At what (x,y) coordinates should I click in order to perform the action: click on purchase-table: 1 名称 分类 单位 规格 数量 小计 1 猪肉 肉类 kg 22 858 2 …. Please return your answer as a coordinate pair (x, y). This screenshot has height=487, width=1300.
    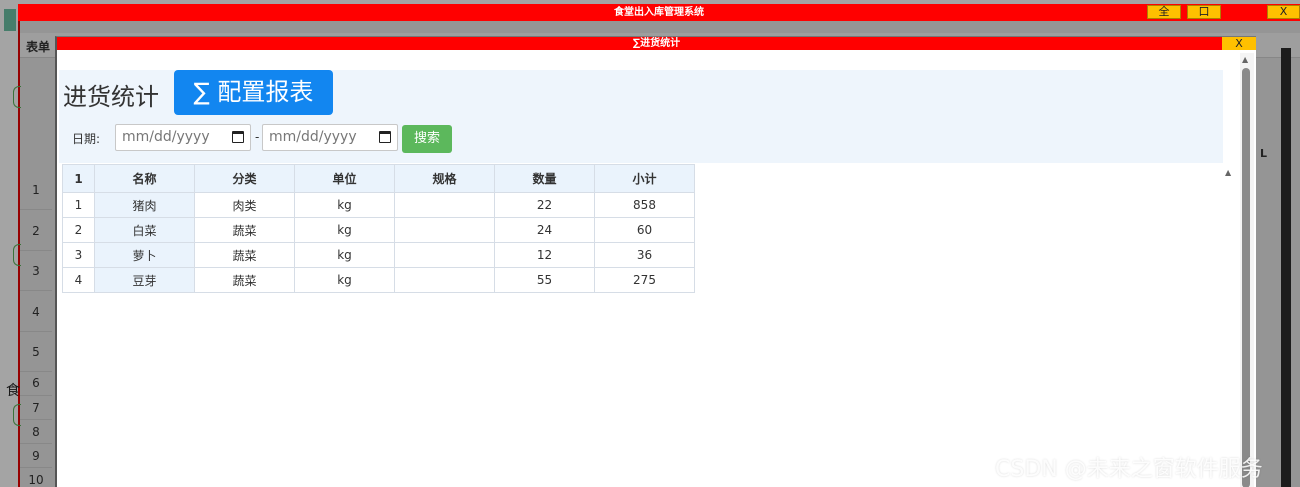
    Looking at the image, I should click on (378, 228).